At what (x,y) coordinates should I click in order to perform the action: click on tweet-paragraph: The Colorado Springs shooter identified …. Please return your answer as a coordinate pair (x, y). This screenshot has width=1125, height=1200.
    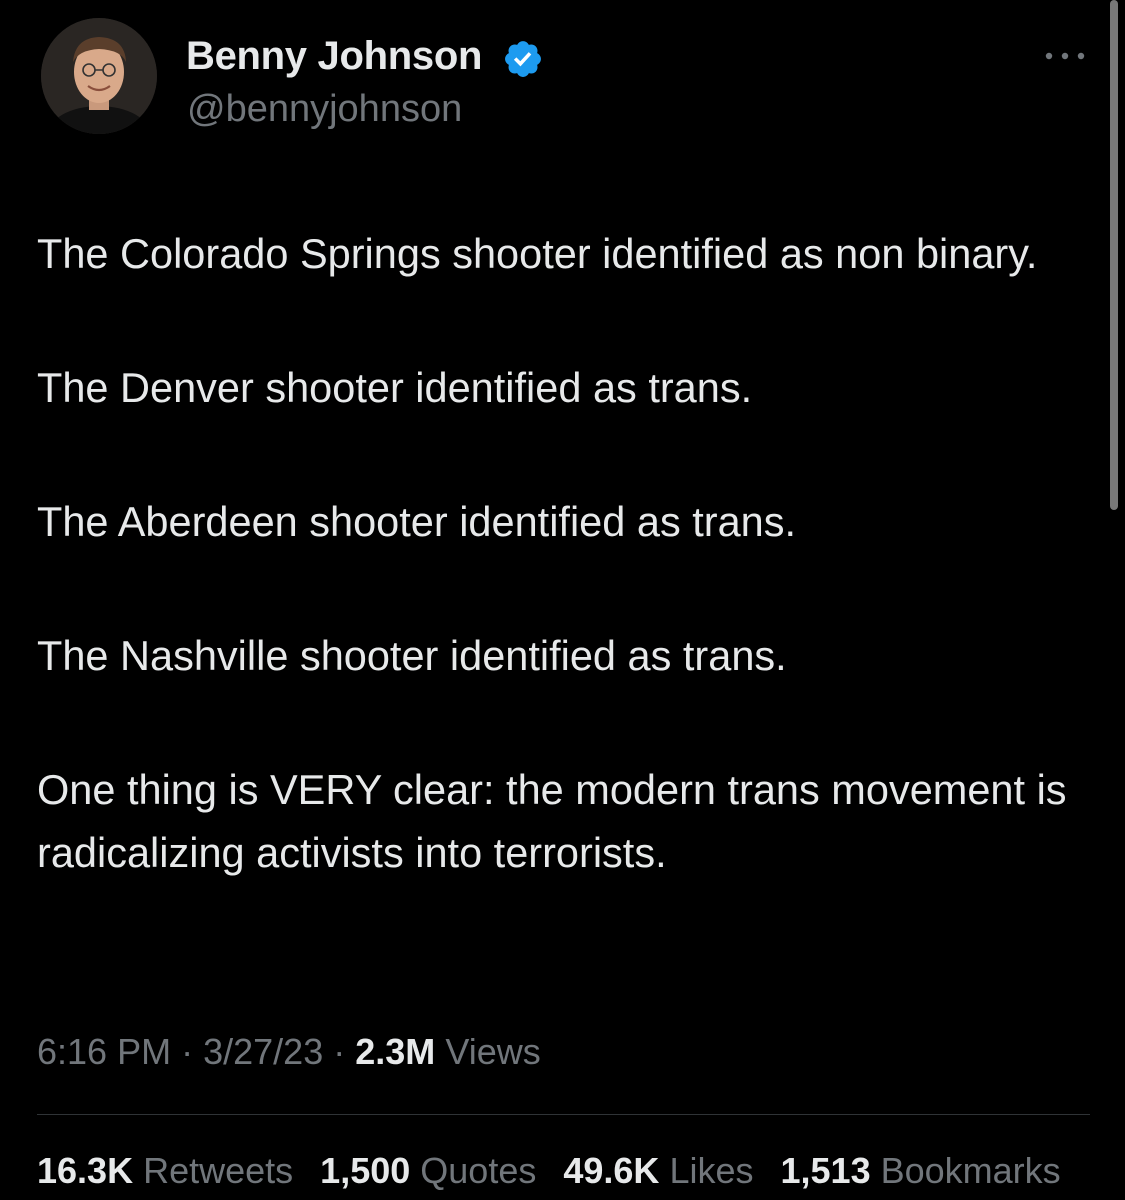
    Looking at the image, I should click on (537, 253).